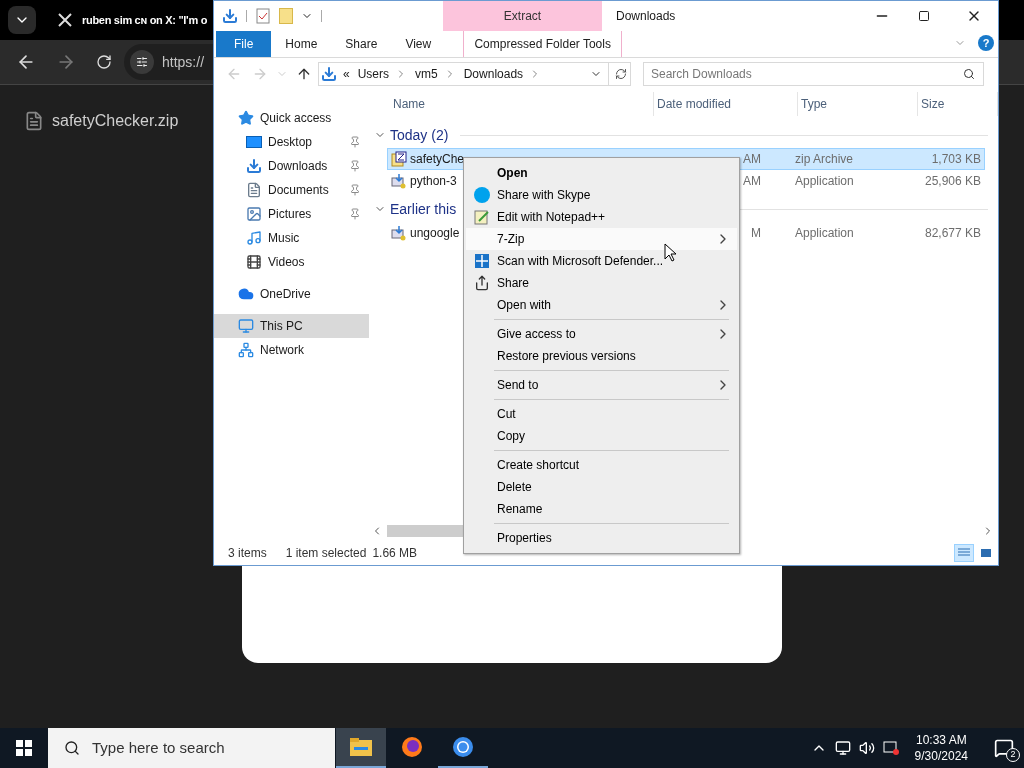  What do you see at coordinates (964, 553) in the screenshot?
I see `details-icon` at bounding box center [964, 553].